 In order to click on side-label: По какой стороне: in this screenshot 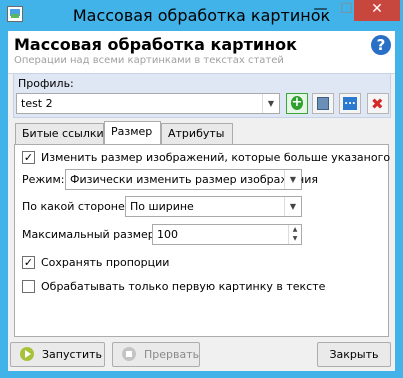, I will do `click(75, 206)`.